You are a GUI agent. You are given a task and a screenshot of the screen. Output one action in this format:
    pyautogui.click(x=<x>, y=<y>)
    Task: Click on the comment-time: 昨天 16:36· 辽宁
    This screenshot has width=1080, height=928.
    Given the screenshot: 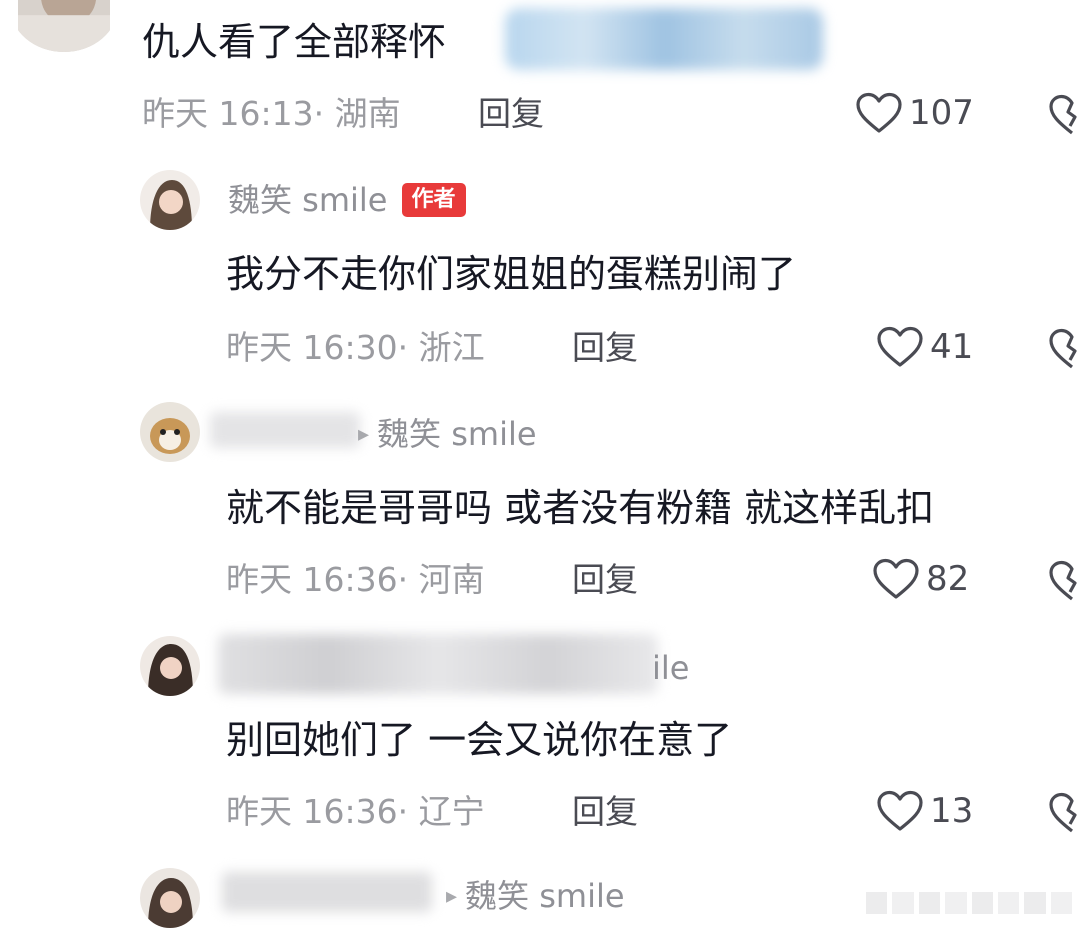 What is the action you would take?
    pyautogui.click(x=355, y=812)
    